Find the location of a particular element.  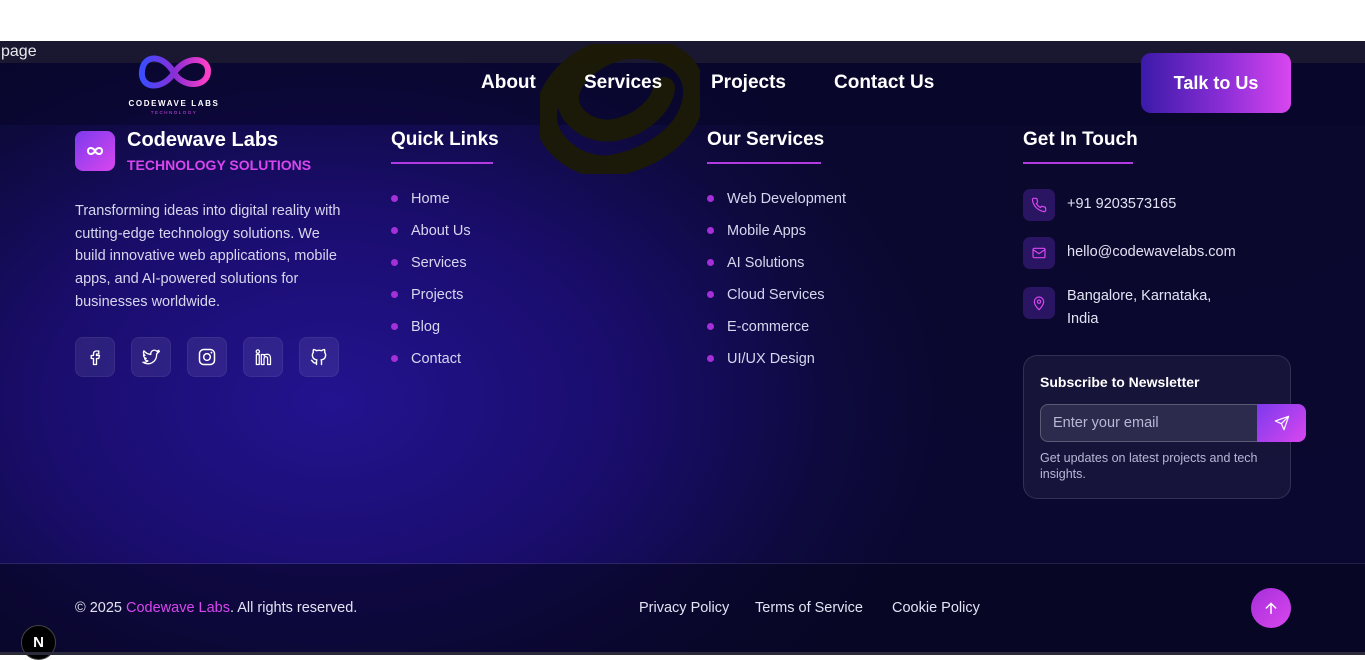

contact-email: hello@codewavelabs.com is located at coordinates (1135, 253).